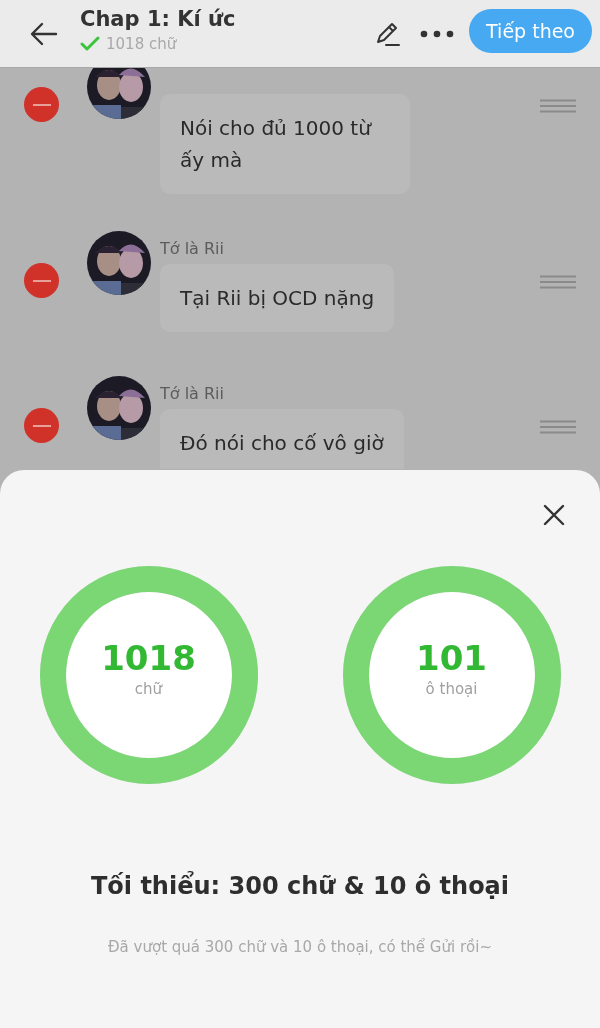 The width and height of the screenshot is (600, 1028). Describe the element at coordinates (554, 515) in the screenshot. I see `close-icon` at that location.